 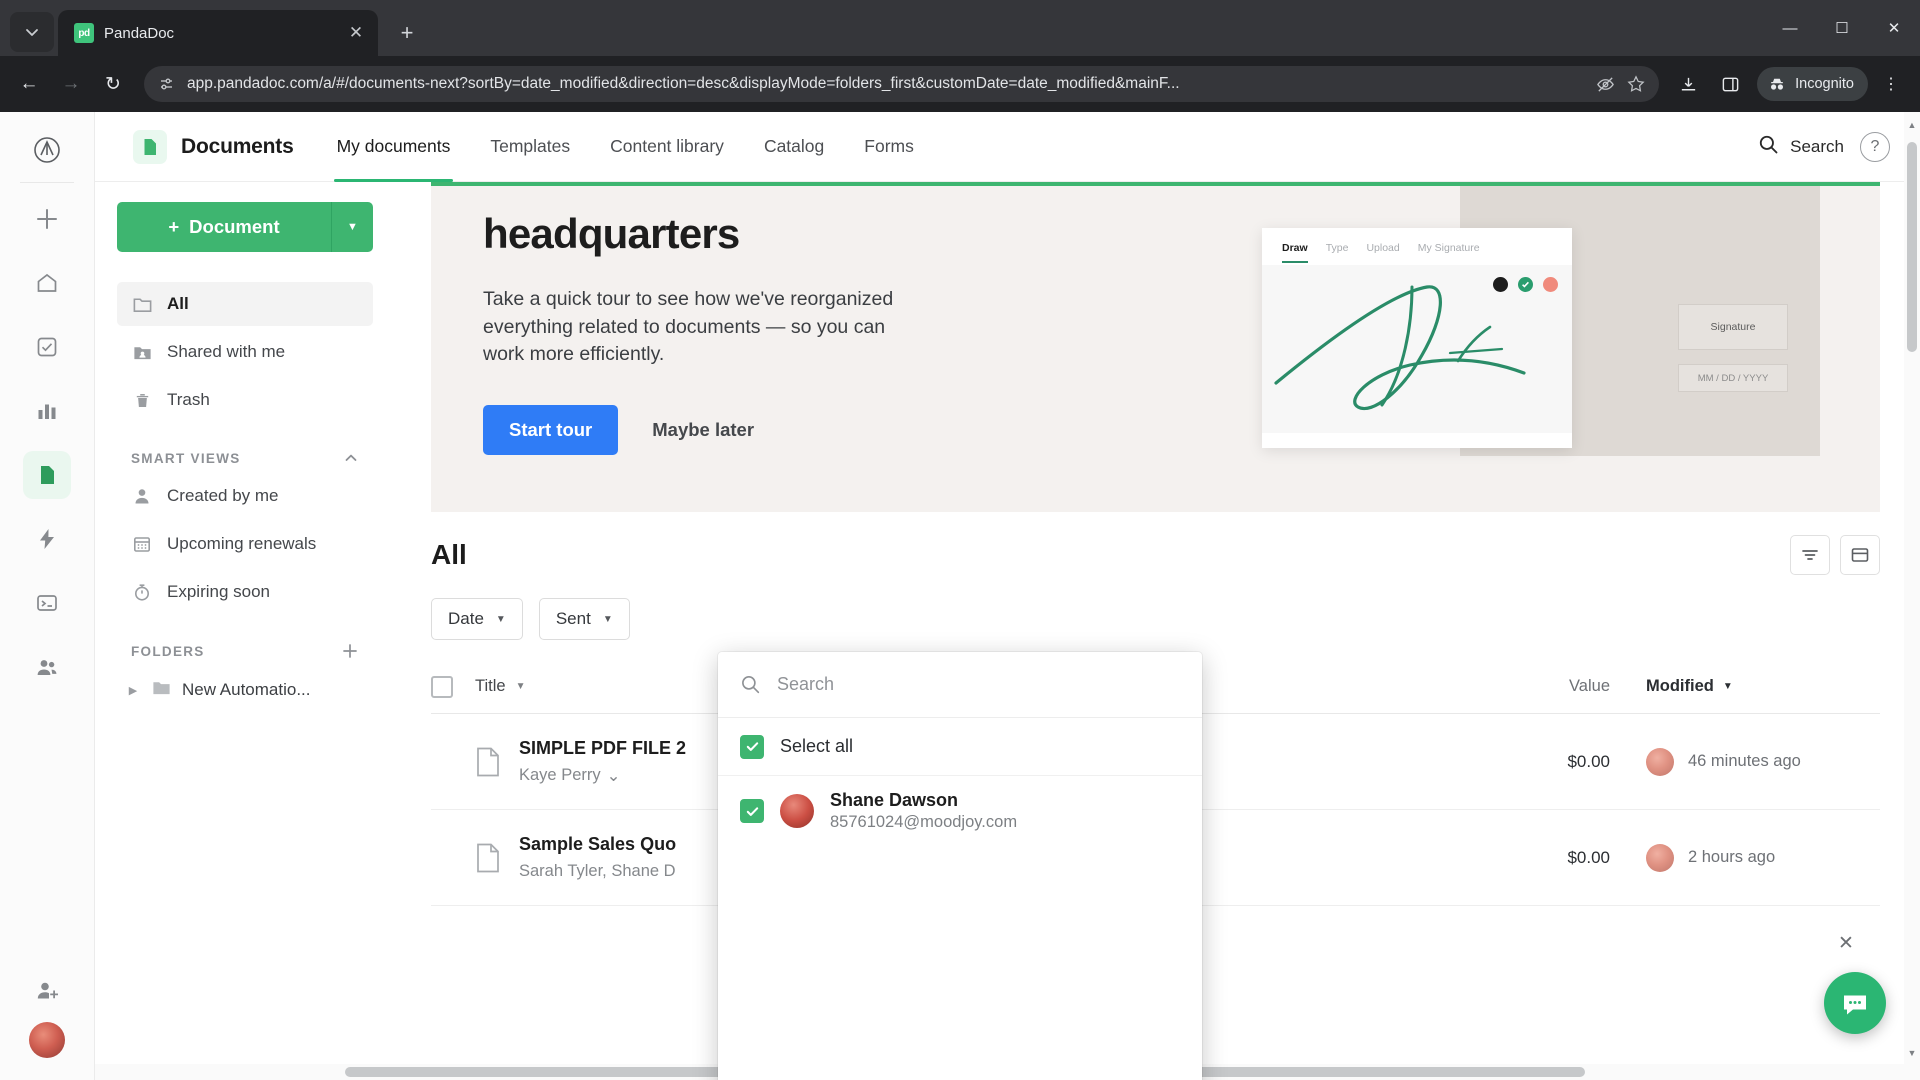 I want to click on user-avatar, so click(x=47, y=1040).